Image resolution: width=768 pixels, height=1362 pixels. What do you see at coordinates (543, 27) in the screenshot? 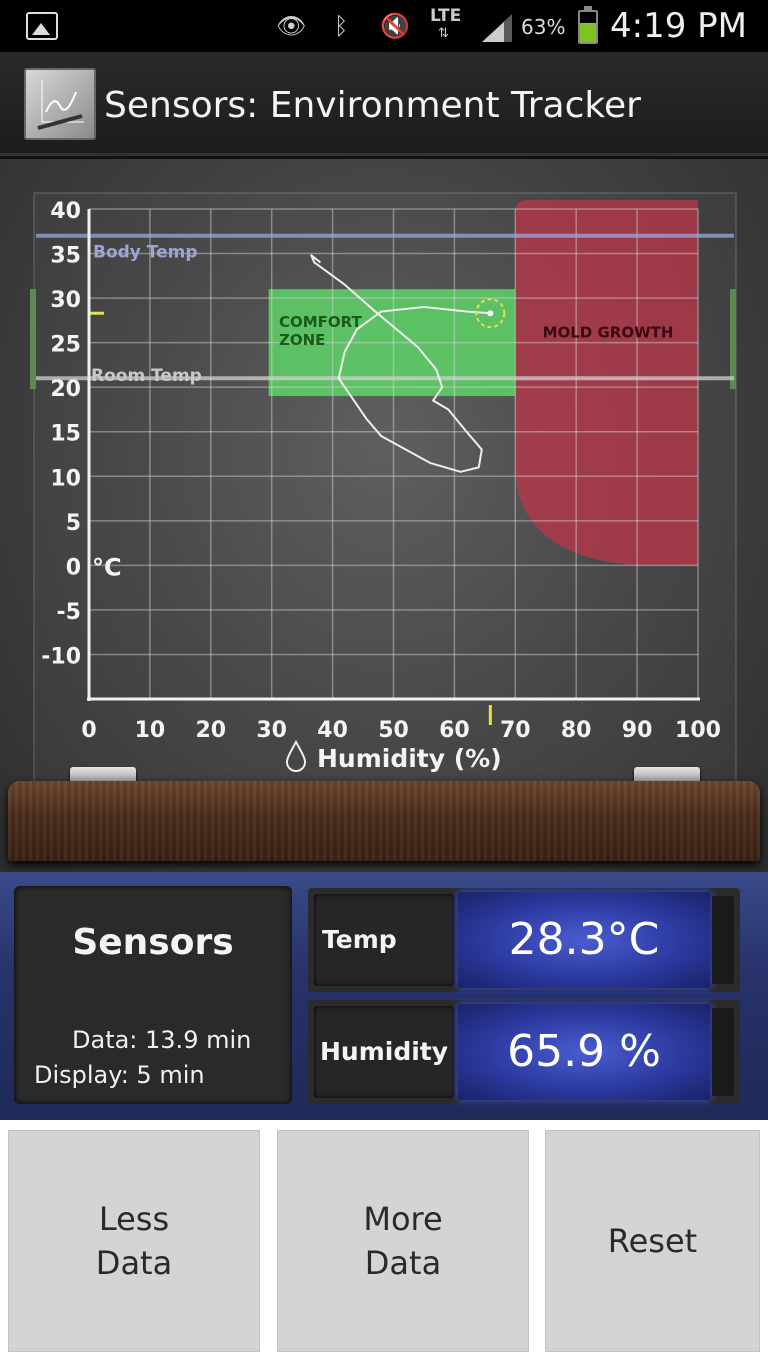
I see `battery-percent: 63%` at bounding box center [543, 27].